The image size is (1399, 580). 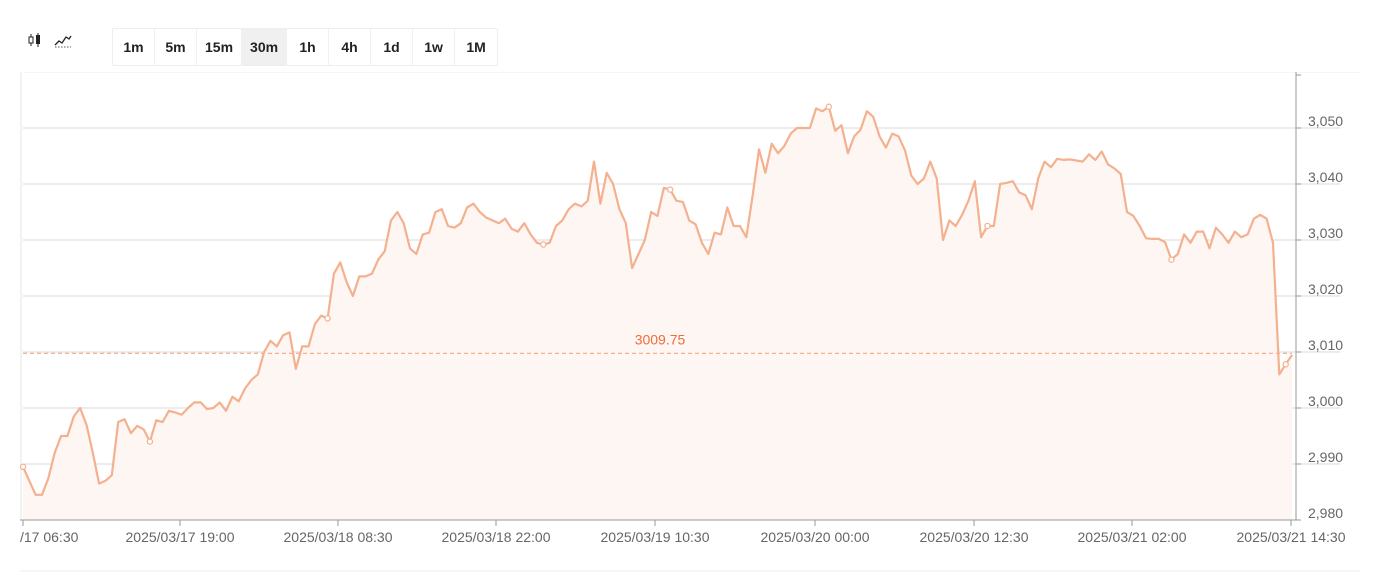 What do you see at coordinates (815, 537) in the screenshot?
I see `x-tick-label: 2025/03/20 00:00` at bounding box center [815, 537].